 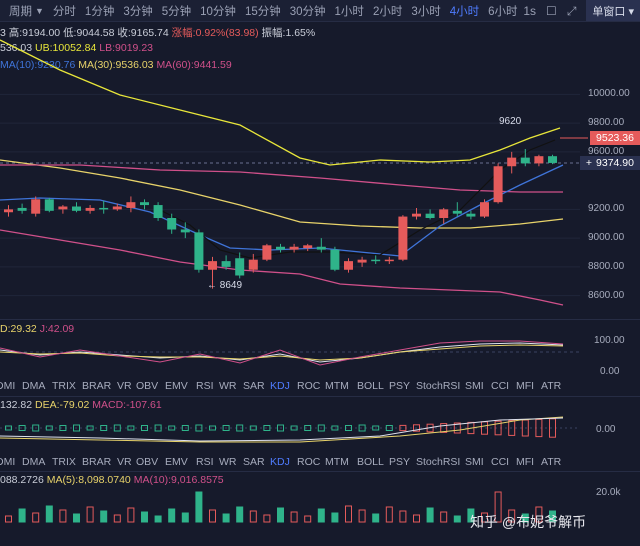 What do you see at coordinates (606, 209) in the screenshot?
I see `price-axis-label: 9200.00` at bounding box center [606, 209].